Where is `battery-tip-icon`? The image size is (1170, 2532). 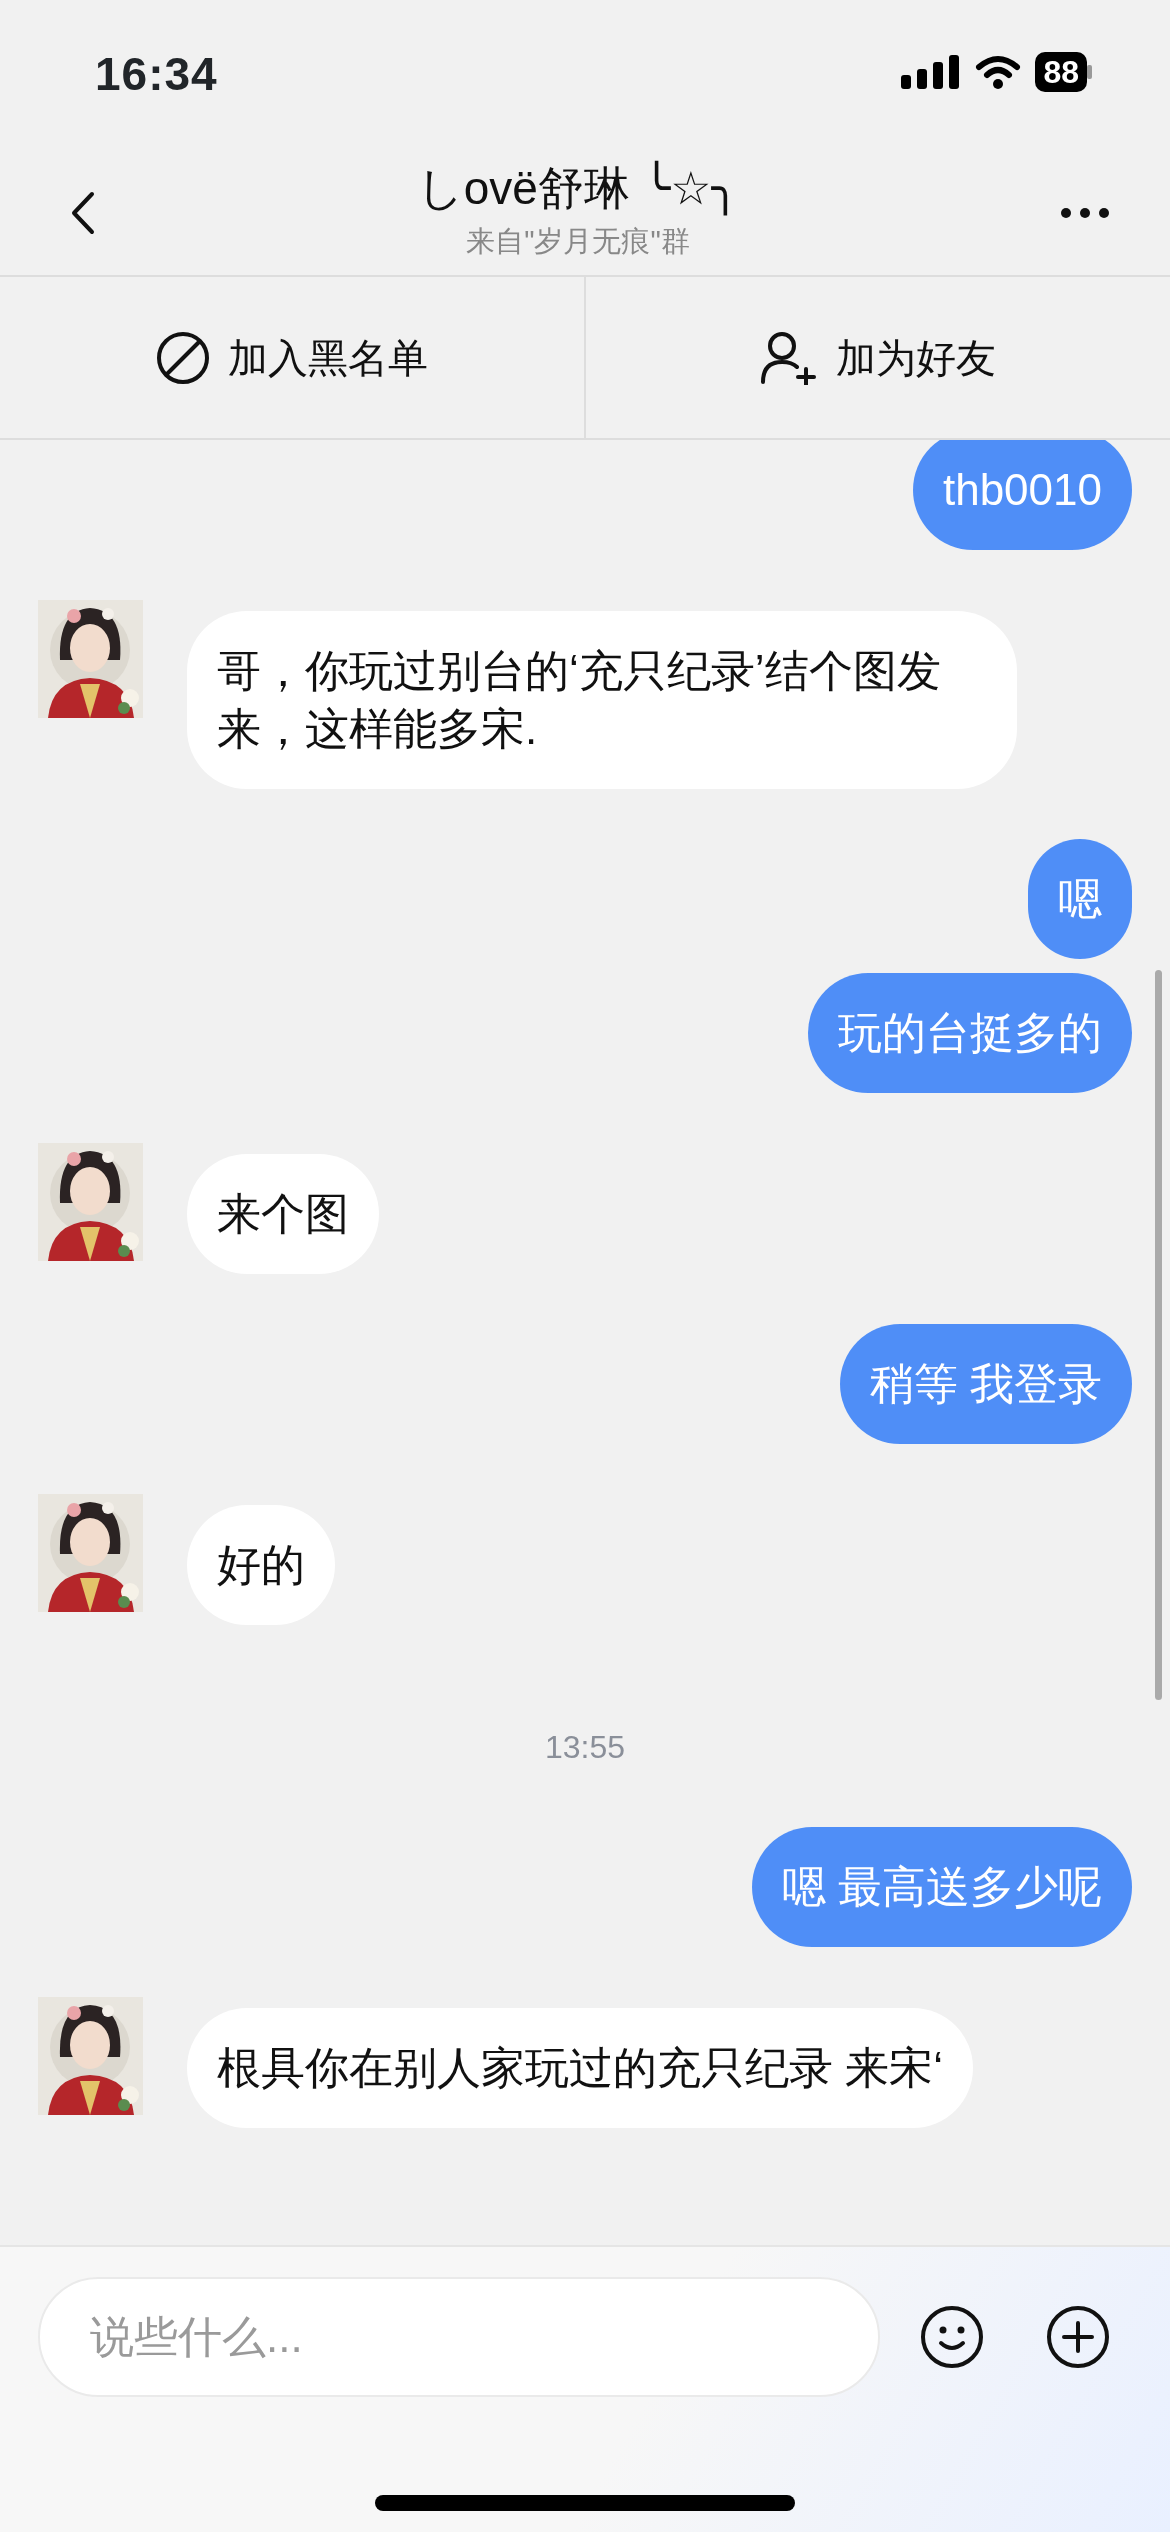 battery-tip-icon is located at coordinates (1089, 72).